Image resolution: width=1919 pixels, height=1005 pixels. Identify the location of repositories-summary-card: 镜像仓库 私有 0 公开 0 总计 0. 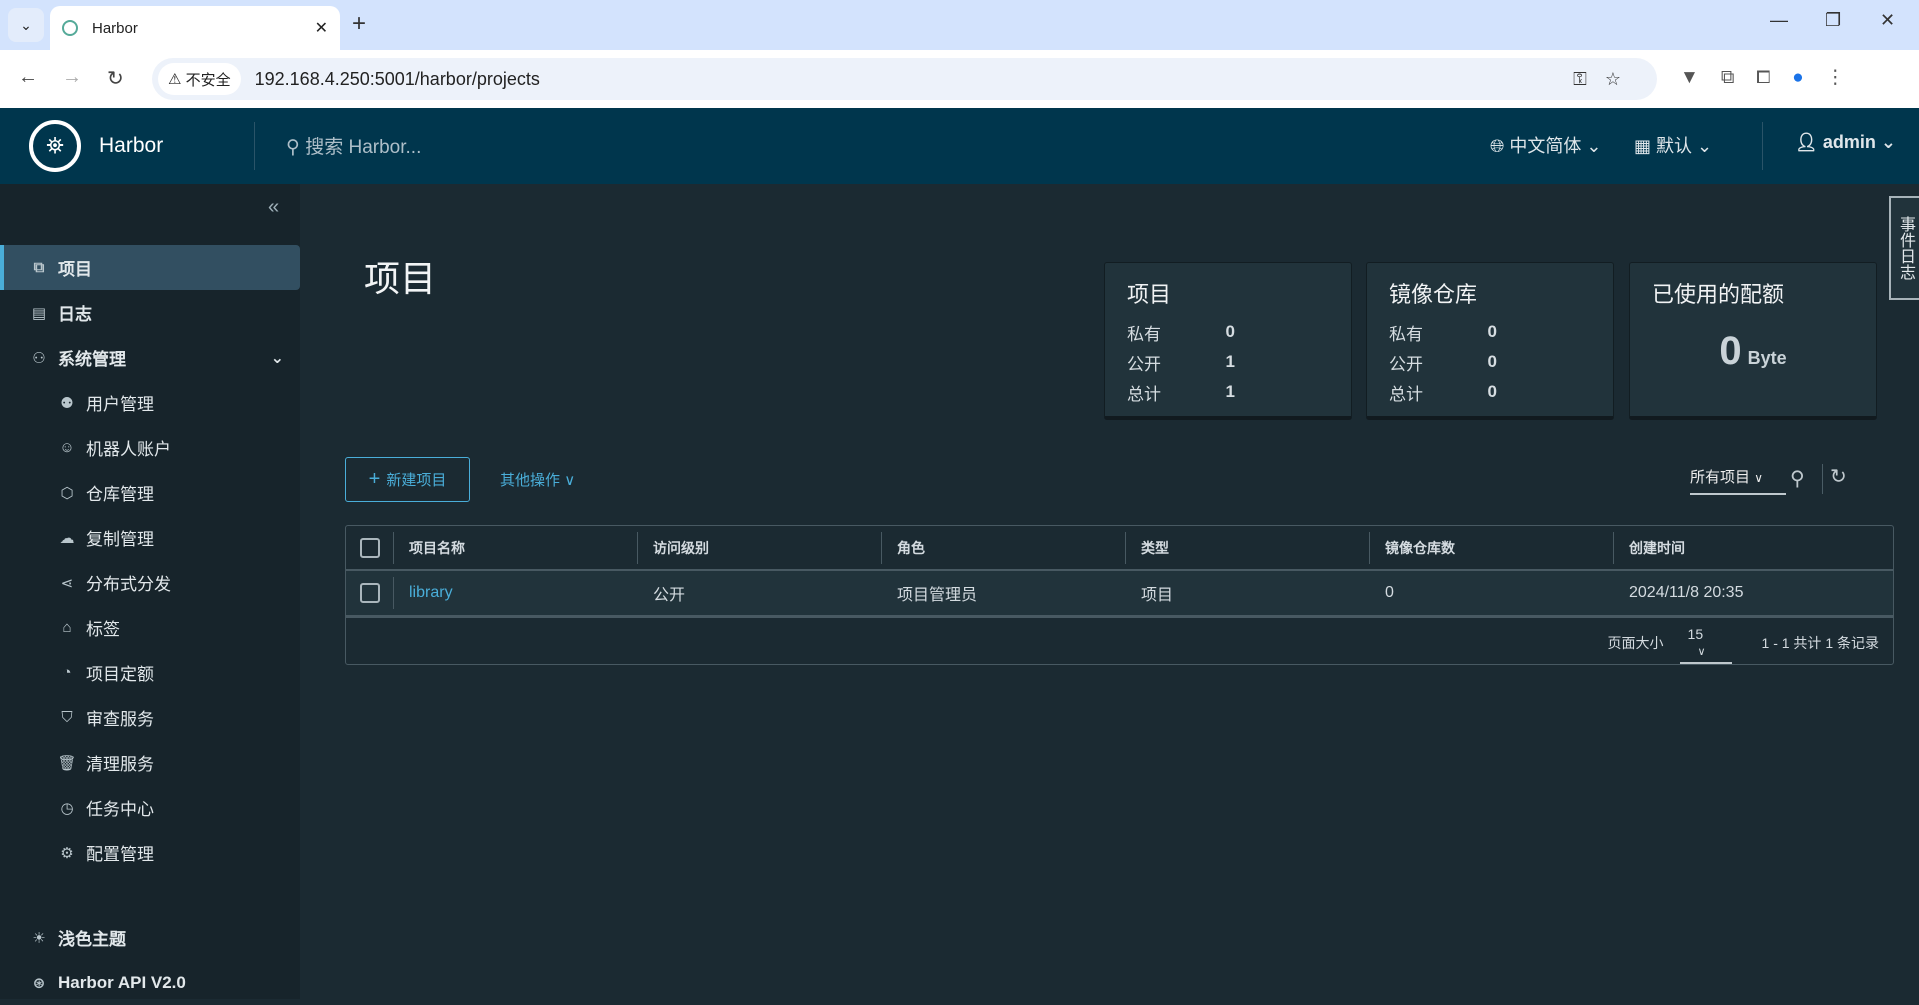
(1490, 341).